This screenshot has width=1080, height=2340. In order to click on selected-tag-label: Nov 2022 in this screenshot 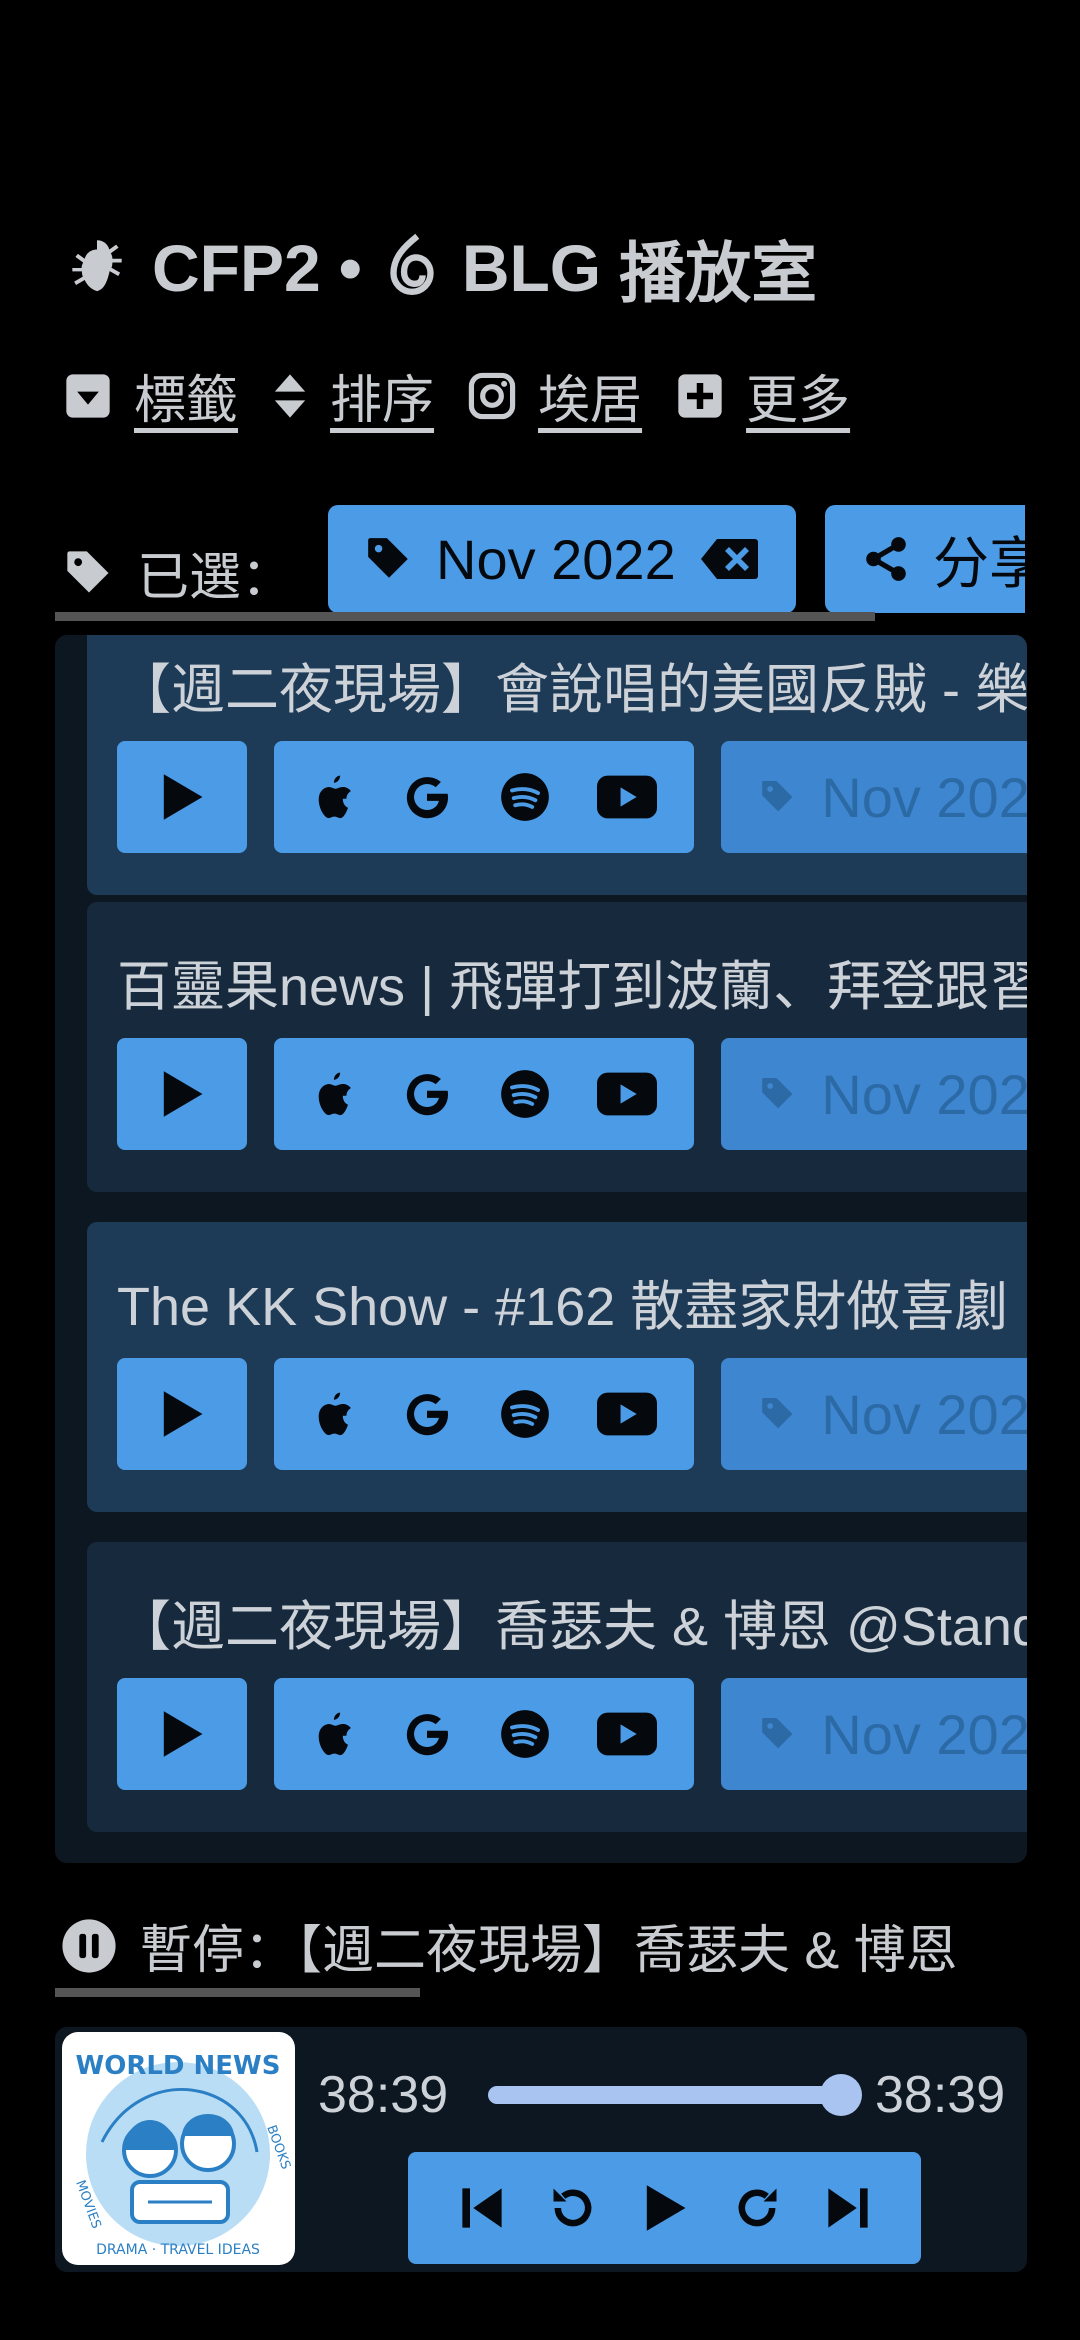, I will do `click(556, 559)`.